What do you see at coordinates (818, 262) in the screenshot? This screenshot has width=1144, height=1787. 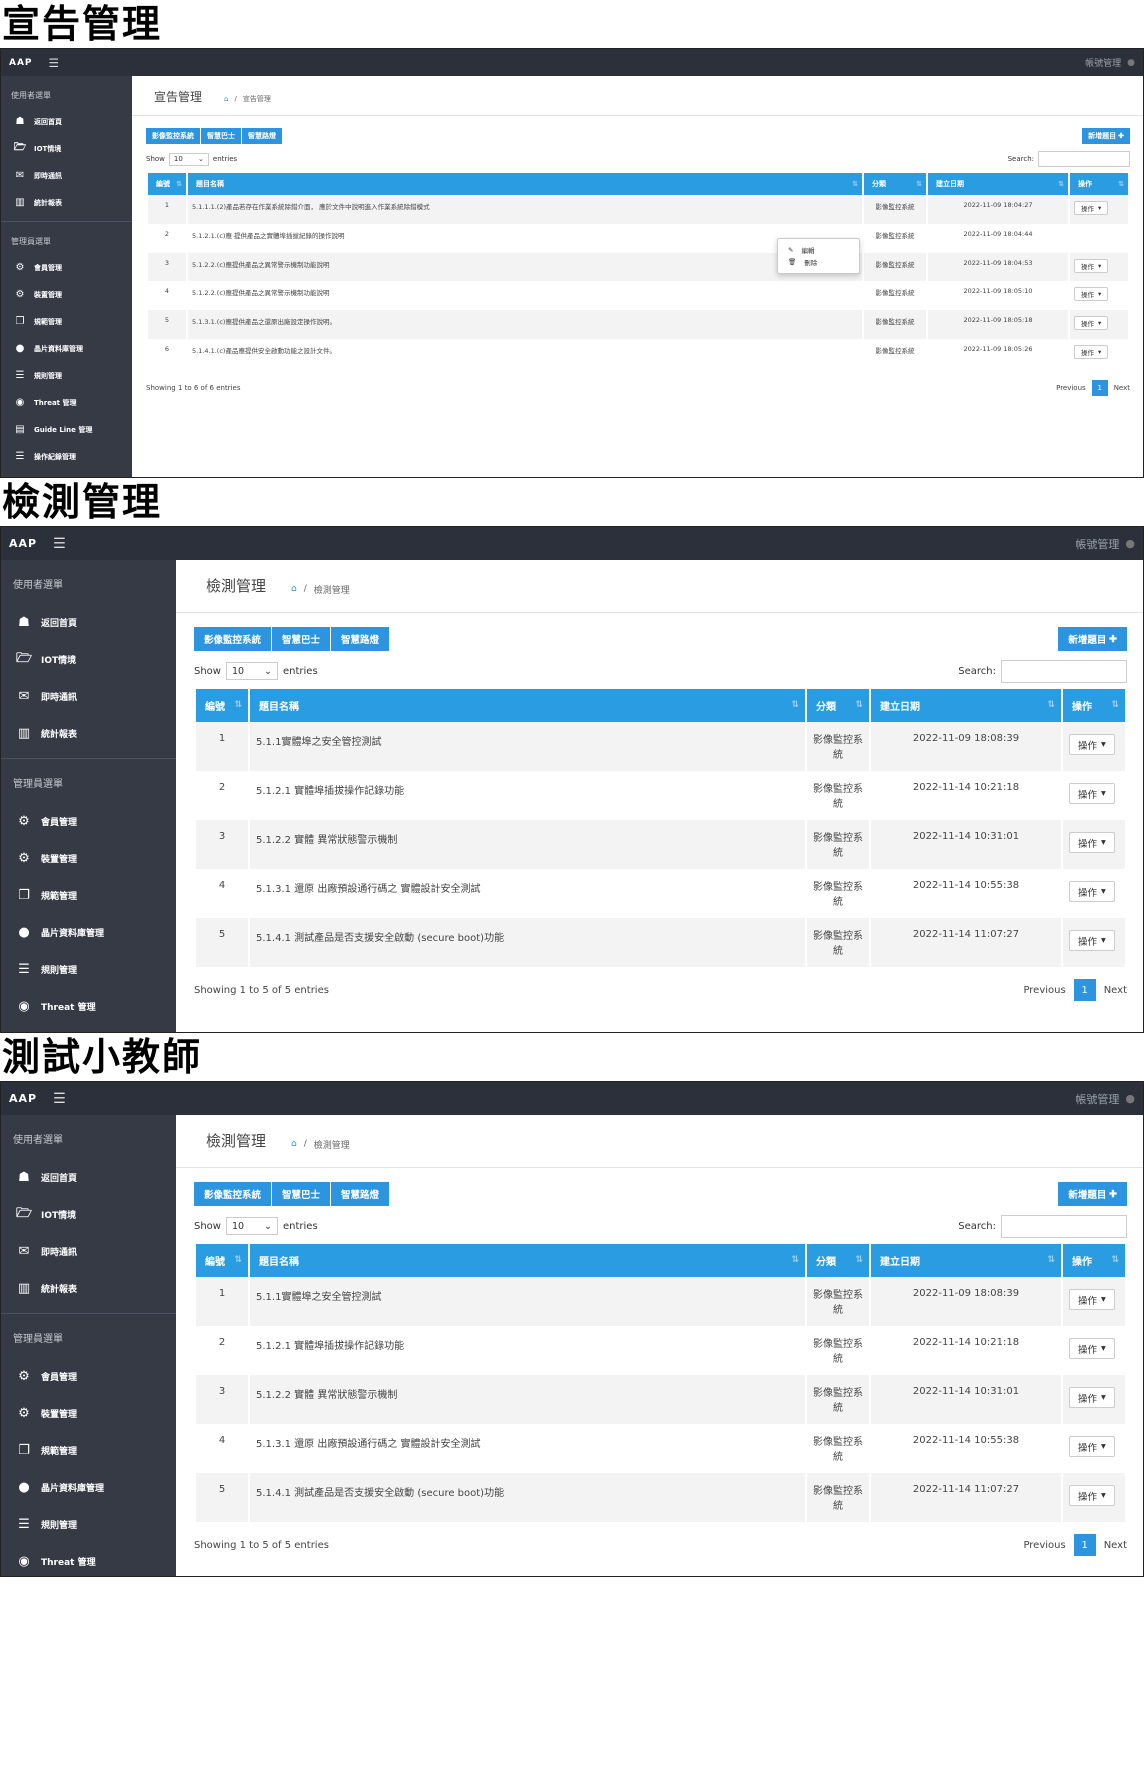 I see `dropdown-delete: 🗑 刪除` at bounding box center [818, 262].